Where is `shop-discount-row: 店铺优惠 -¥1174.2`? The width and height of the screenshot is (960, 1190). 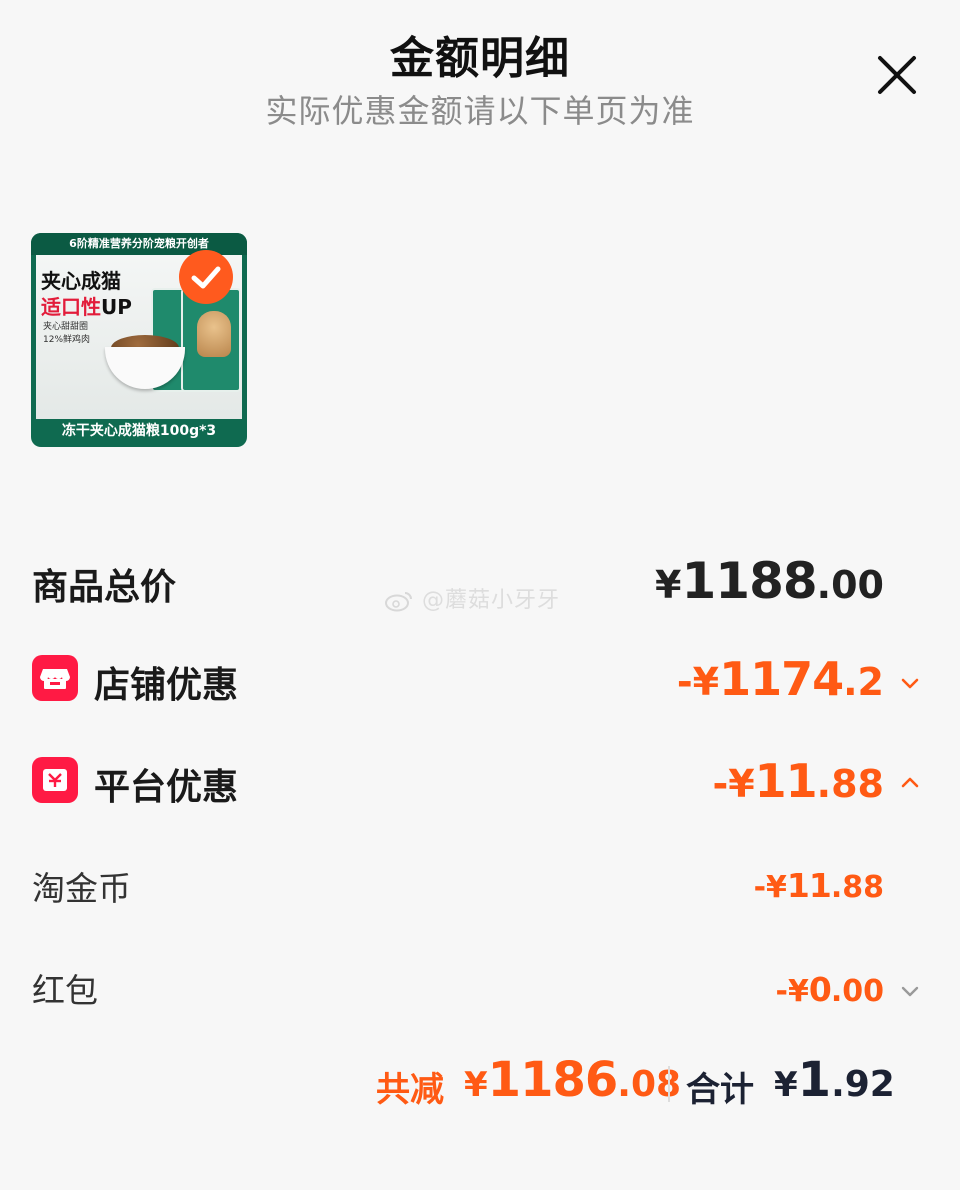
shop-discount-row: 店铺优惠 -¥1174.2 is located at coordinates (480, 682).